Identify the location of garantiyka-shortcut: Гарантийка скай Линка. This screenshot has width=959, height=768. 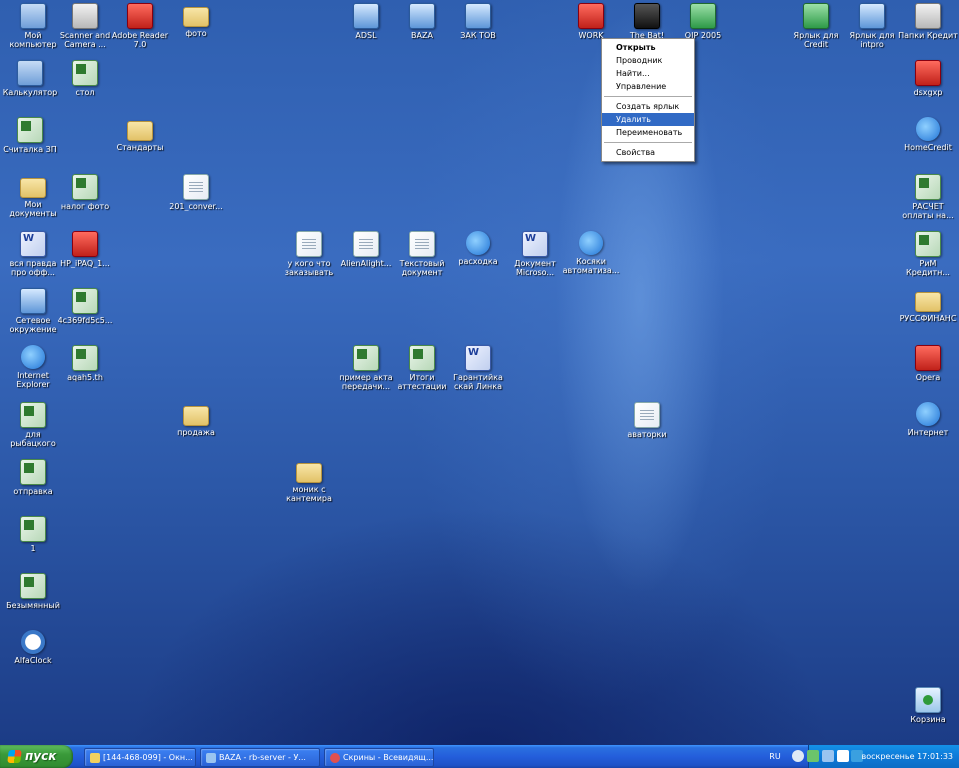
(478, 368).